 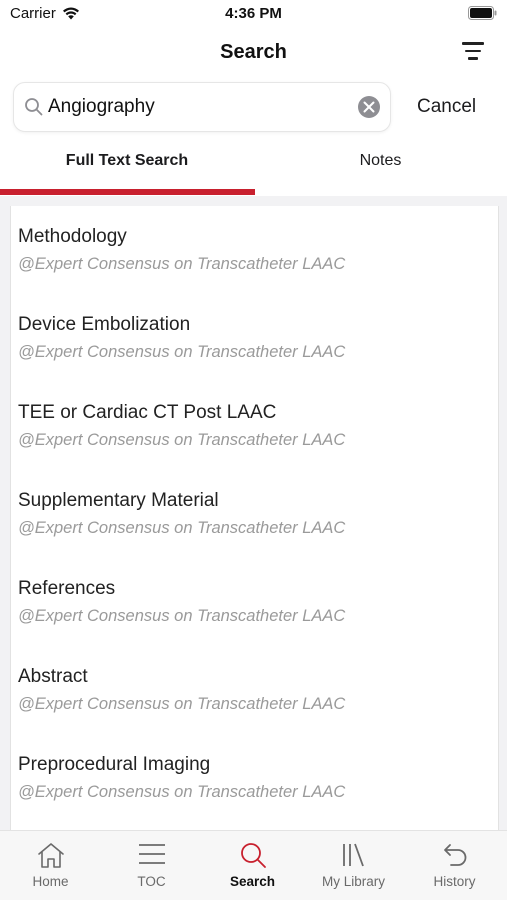 What do you see at coordinates (127, 160) in the screenshot?
I see `tab-label: Full Text Search` at bounding box center [127, 160].